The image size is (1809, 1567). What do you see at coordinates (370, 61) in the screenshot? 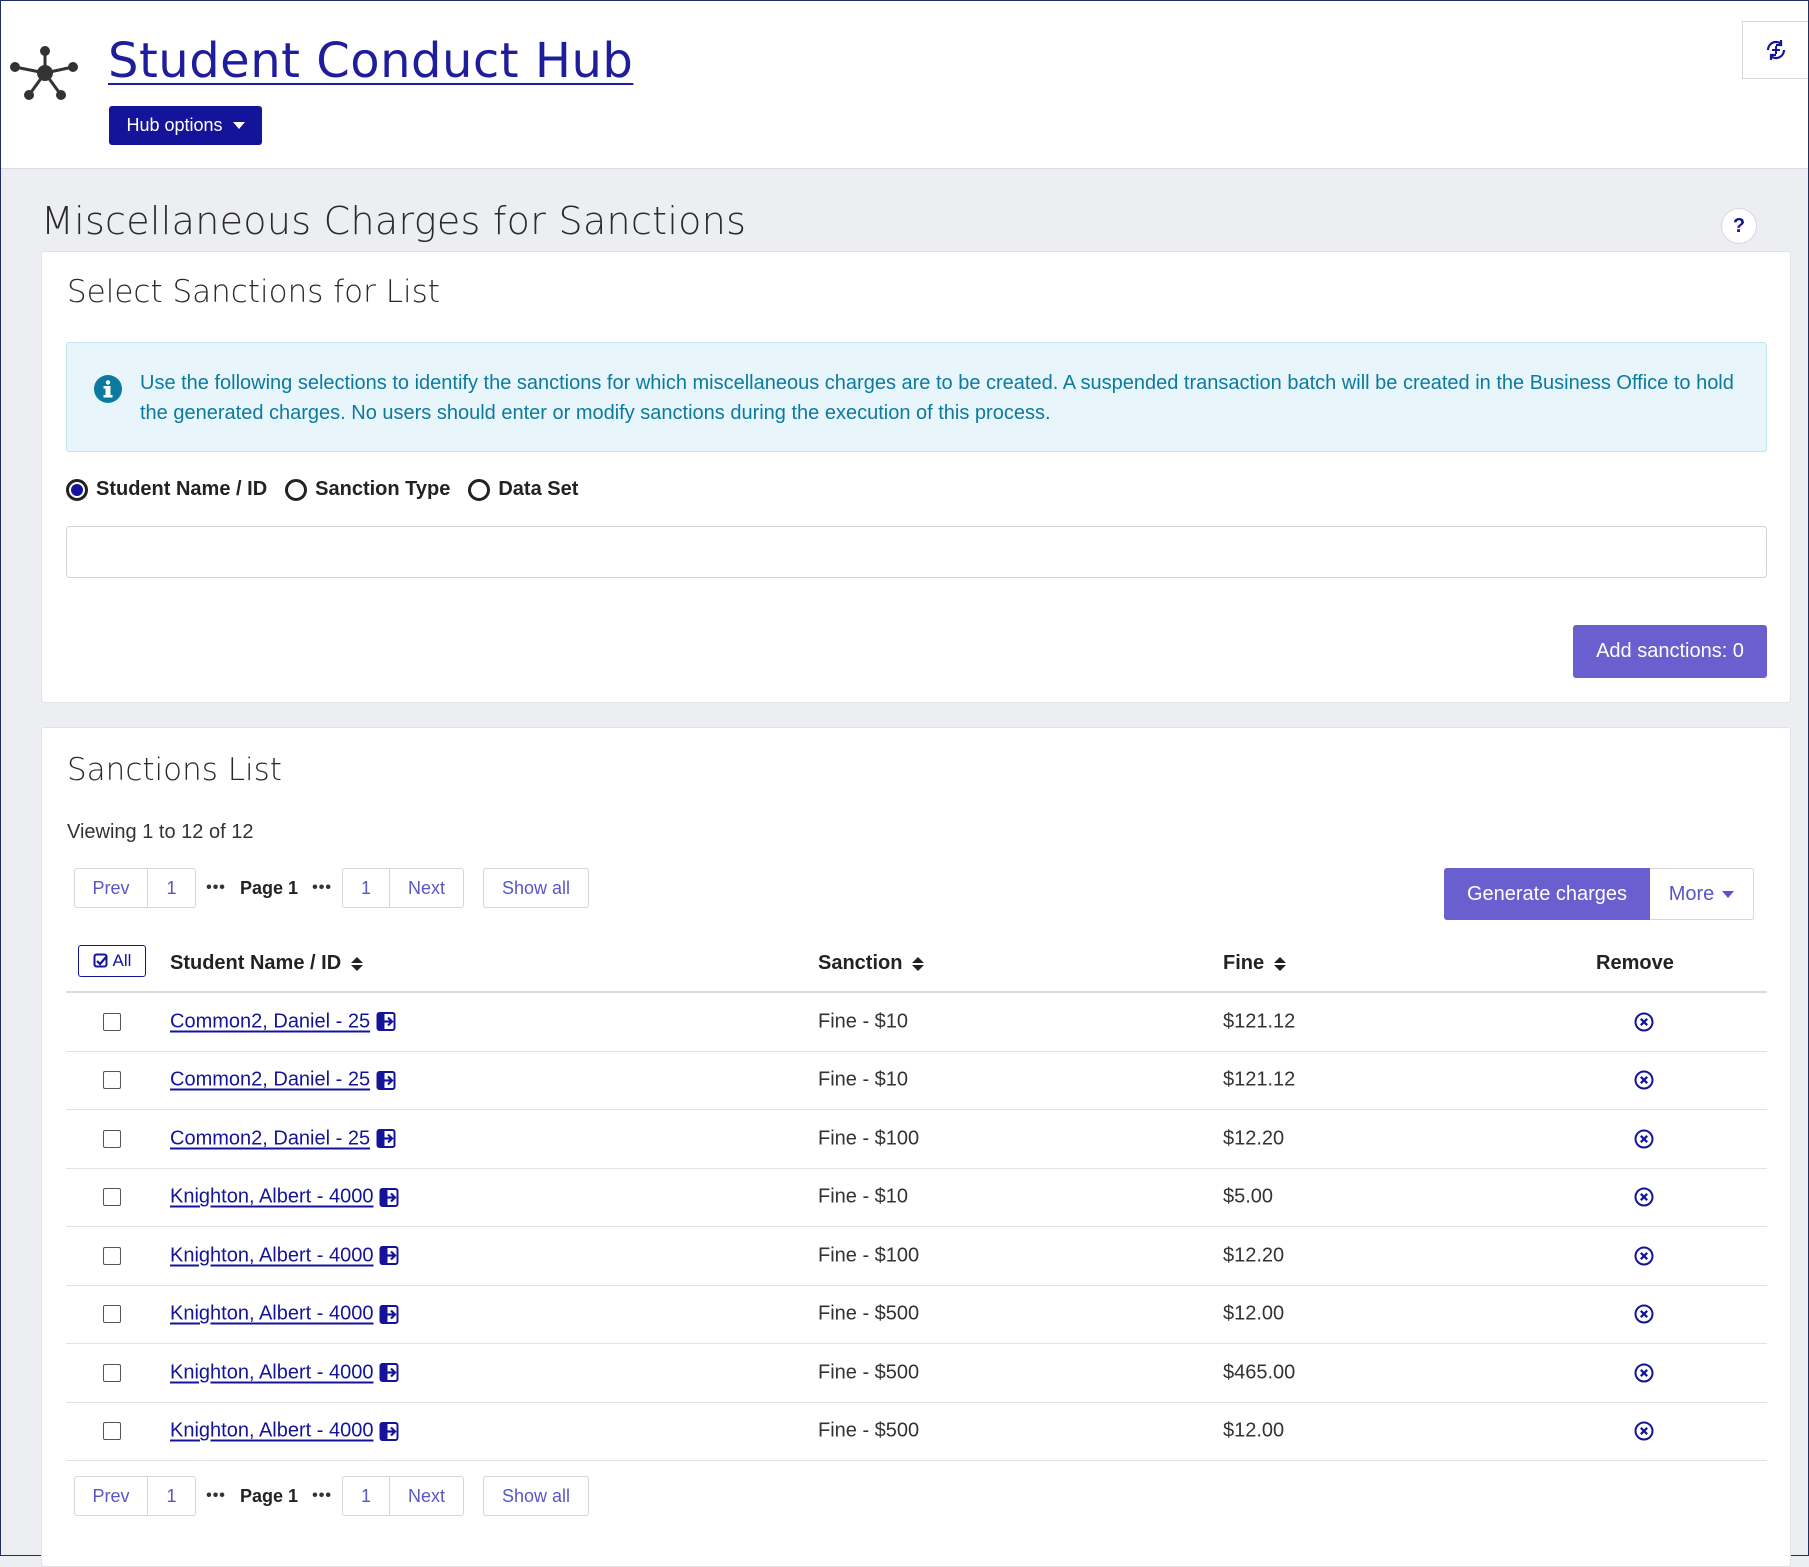
I see `hub-title-link: Student Conduct Hub` at bounding box center [370, 61].